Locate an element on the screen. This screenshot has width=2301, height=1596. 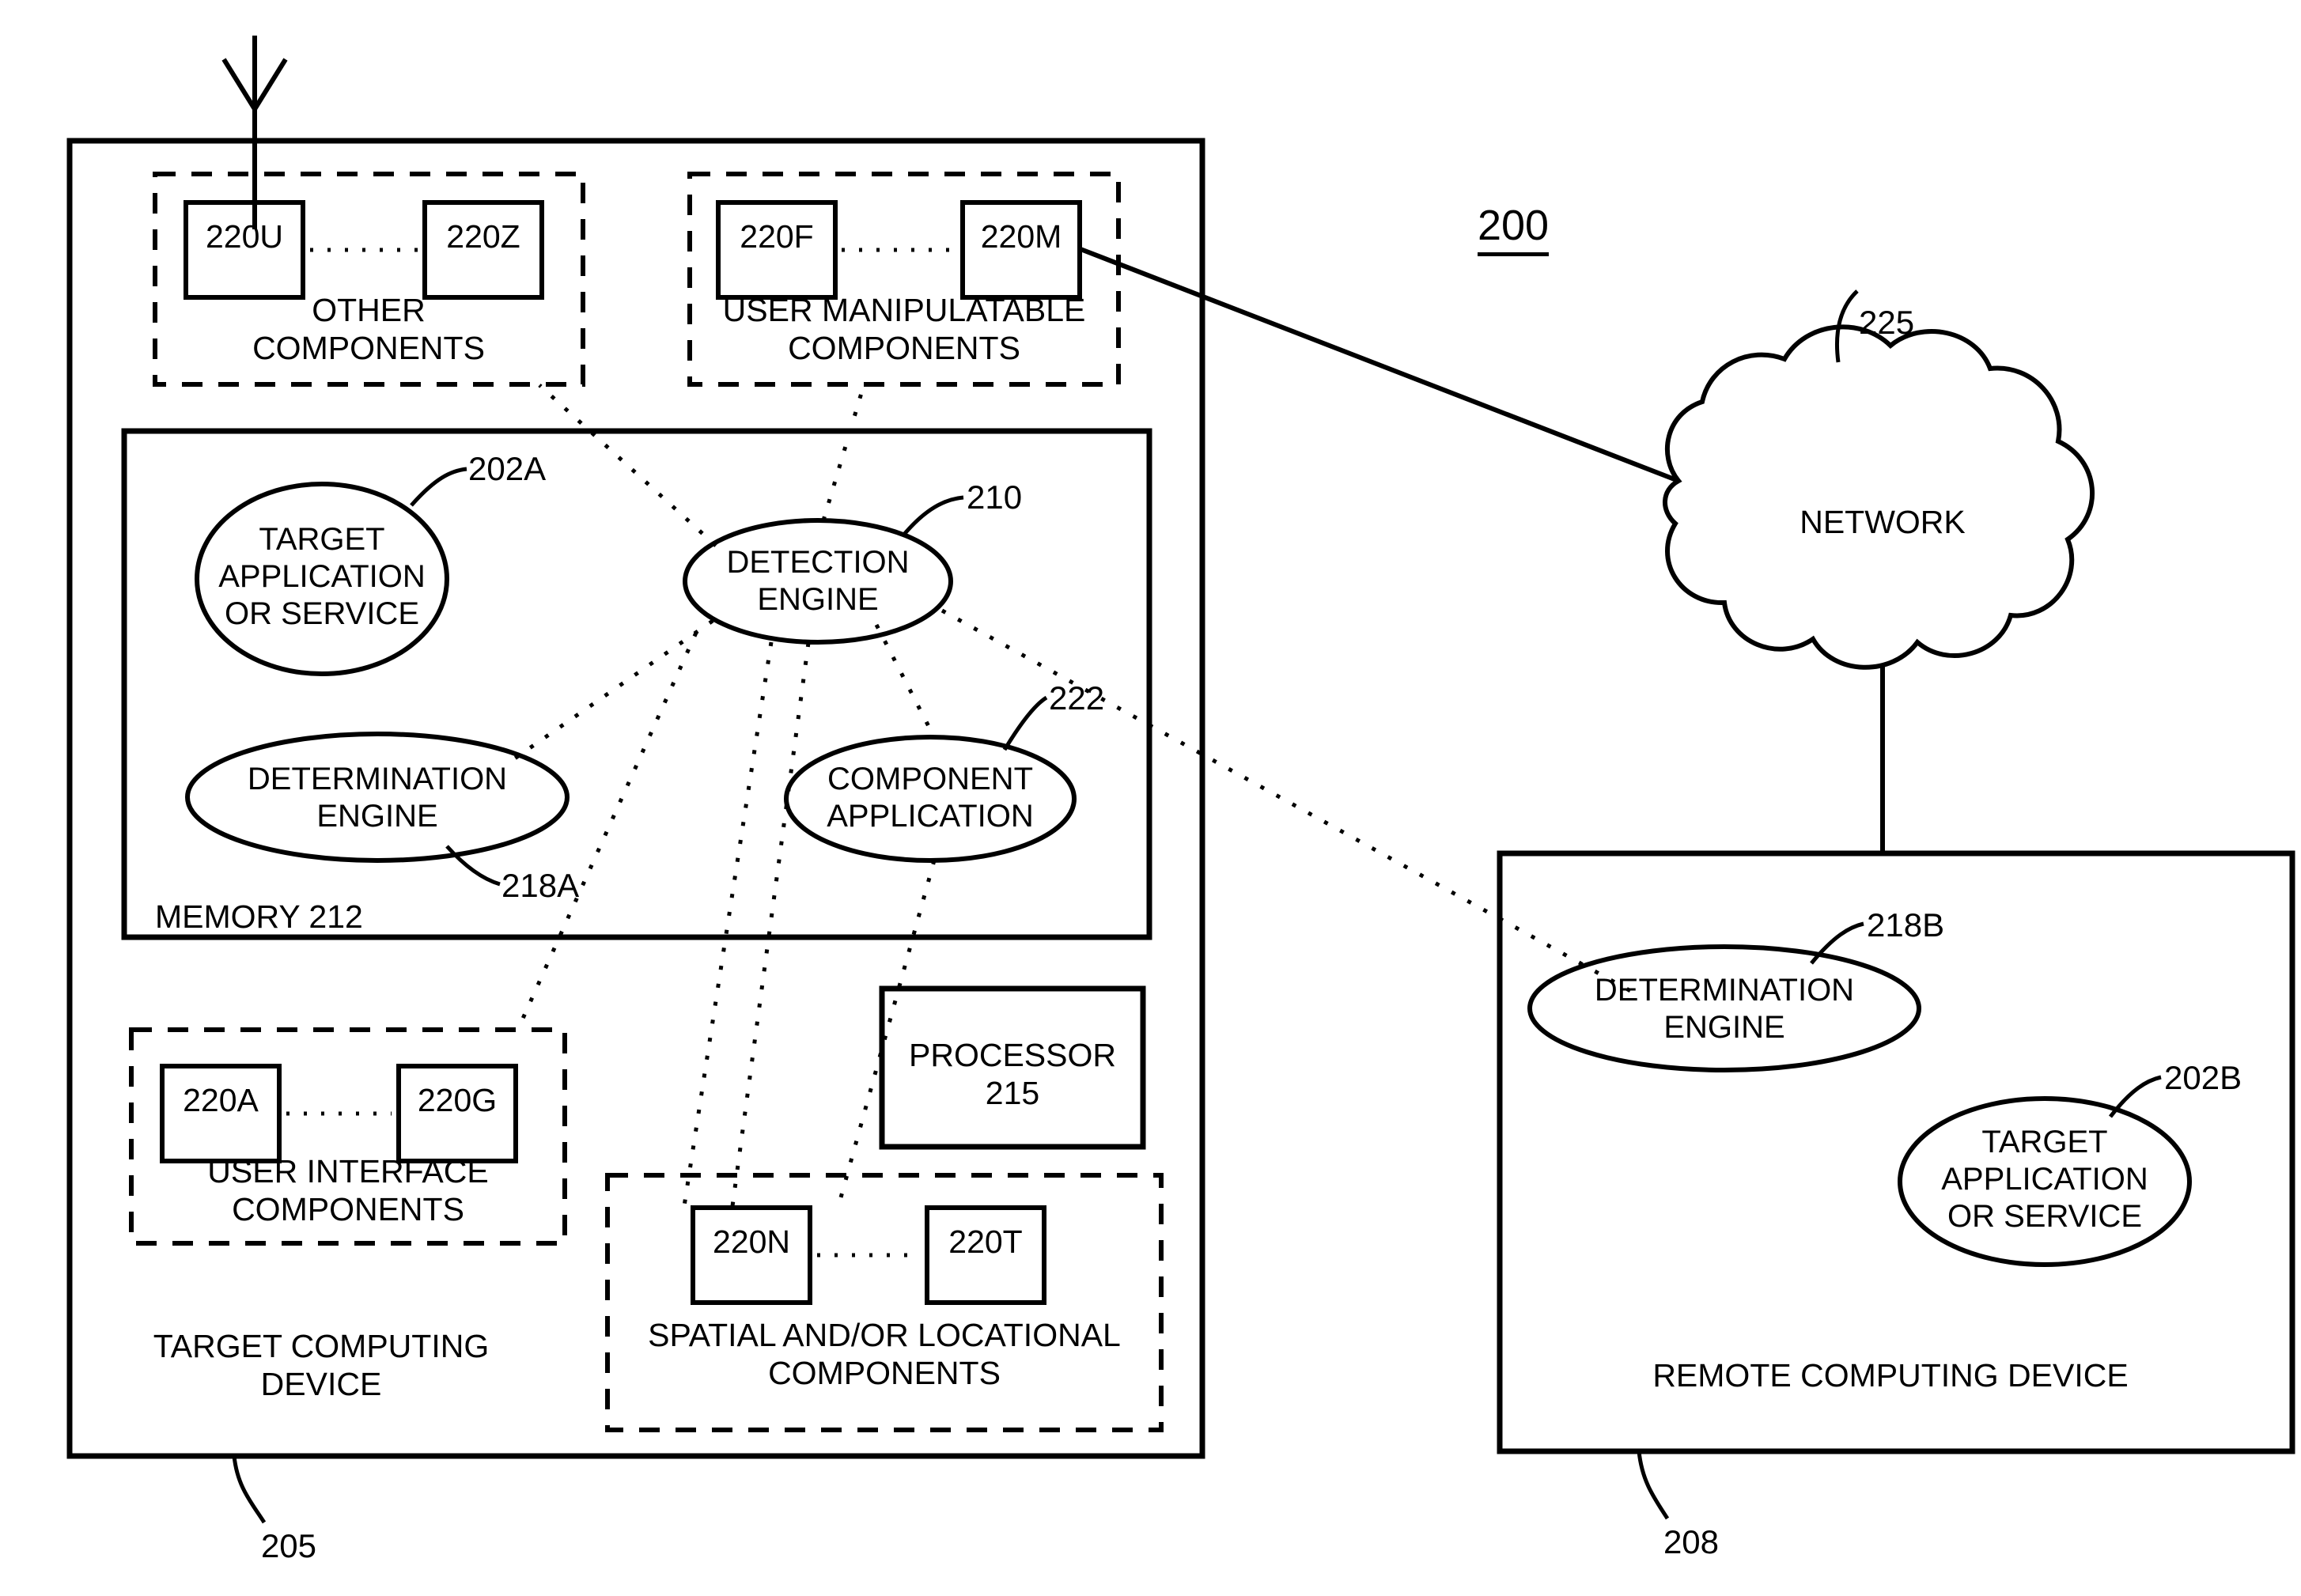
connector-component-app-to-spatial is located at coordinates (886, 1033).